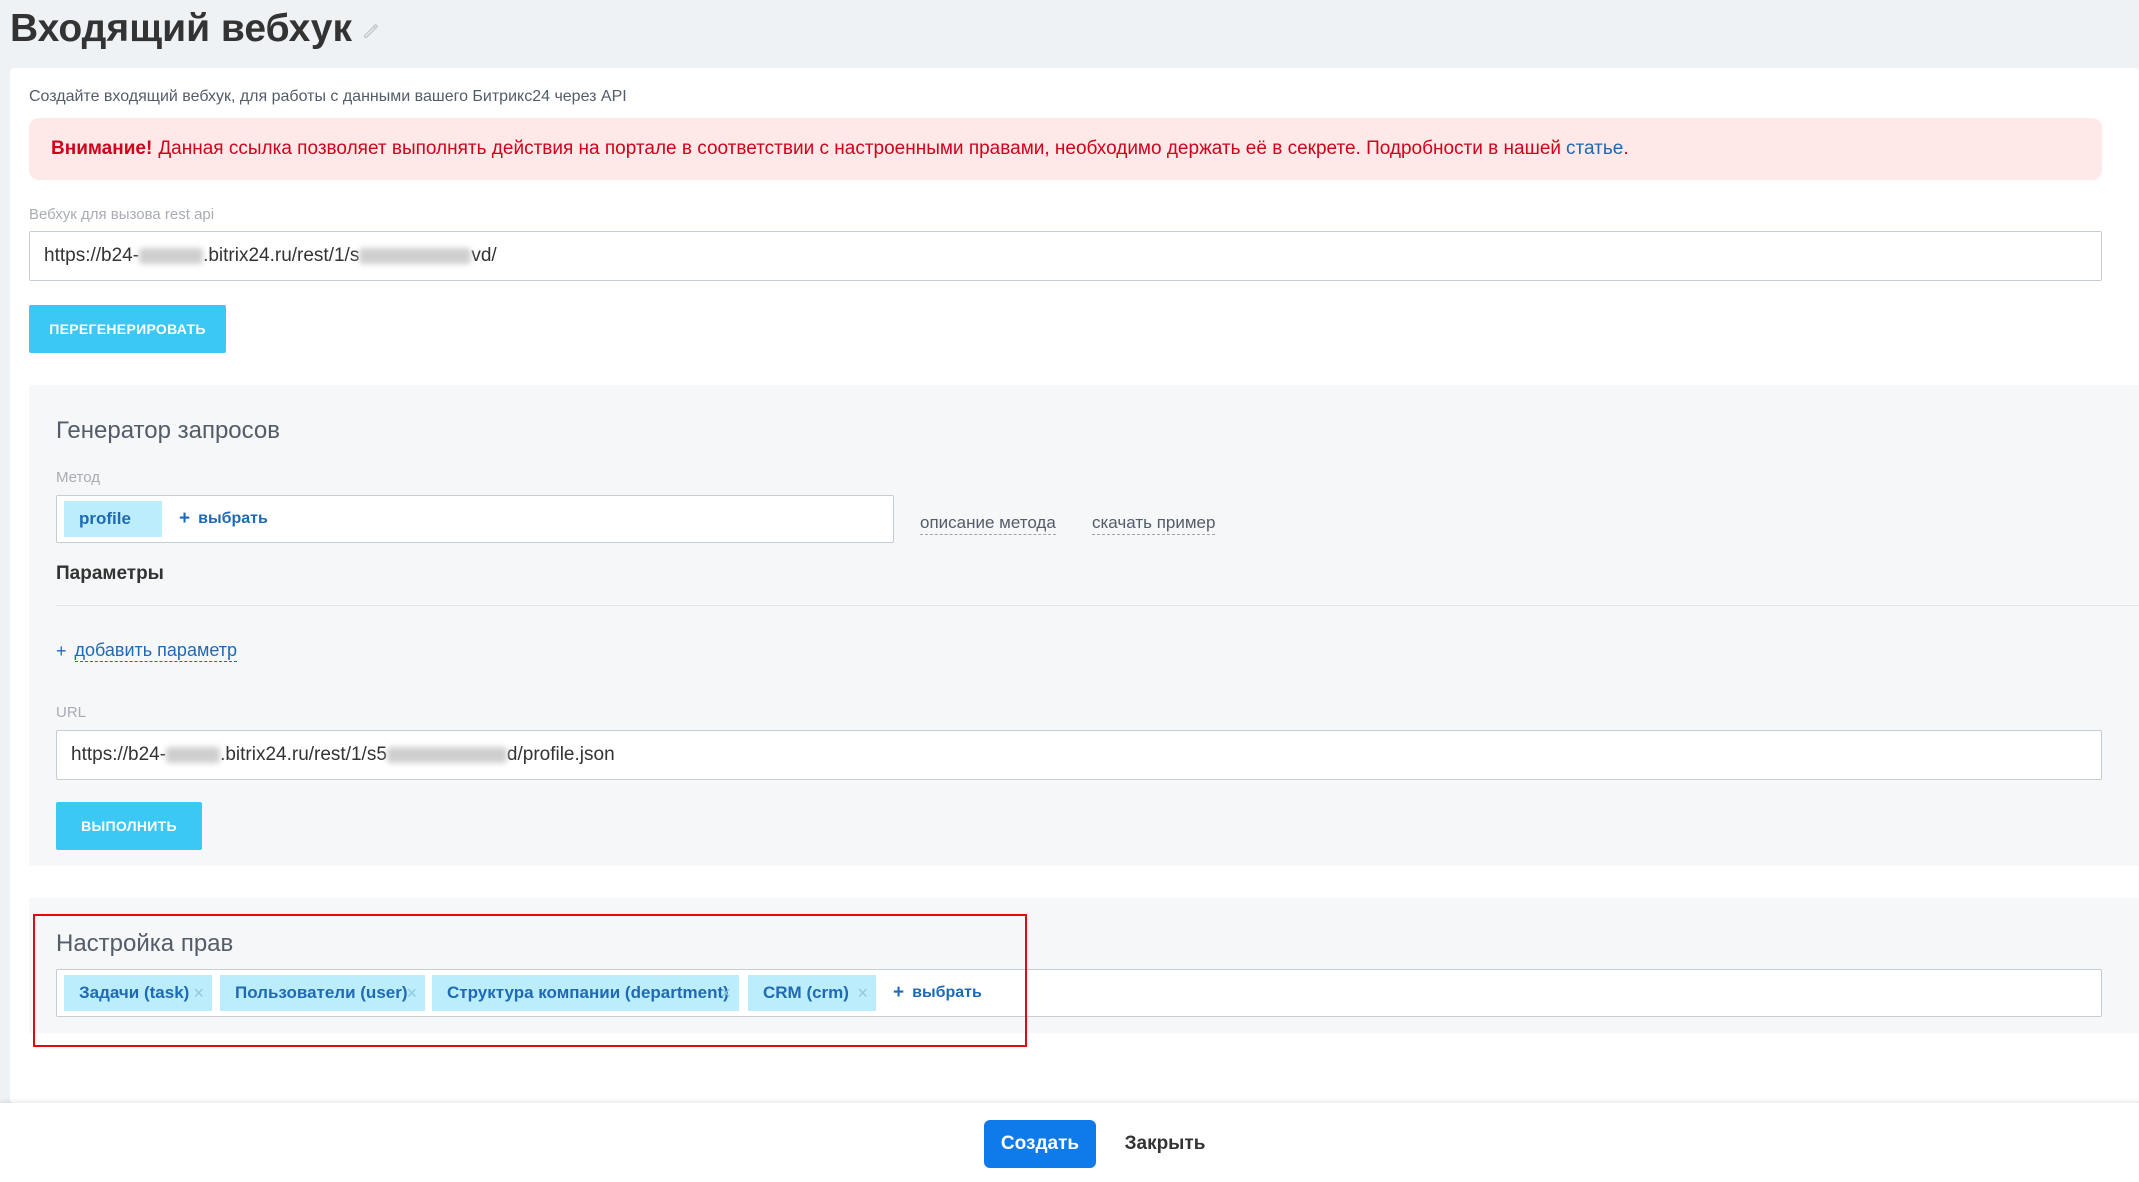 This screenshot has height=1182, width=2139. What do you see at coordinates (281, 255) in the screenshot?
I see `webhook-url-mid: .bitrix24.ru/rest/1/s` at bounding box center [281, 255].